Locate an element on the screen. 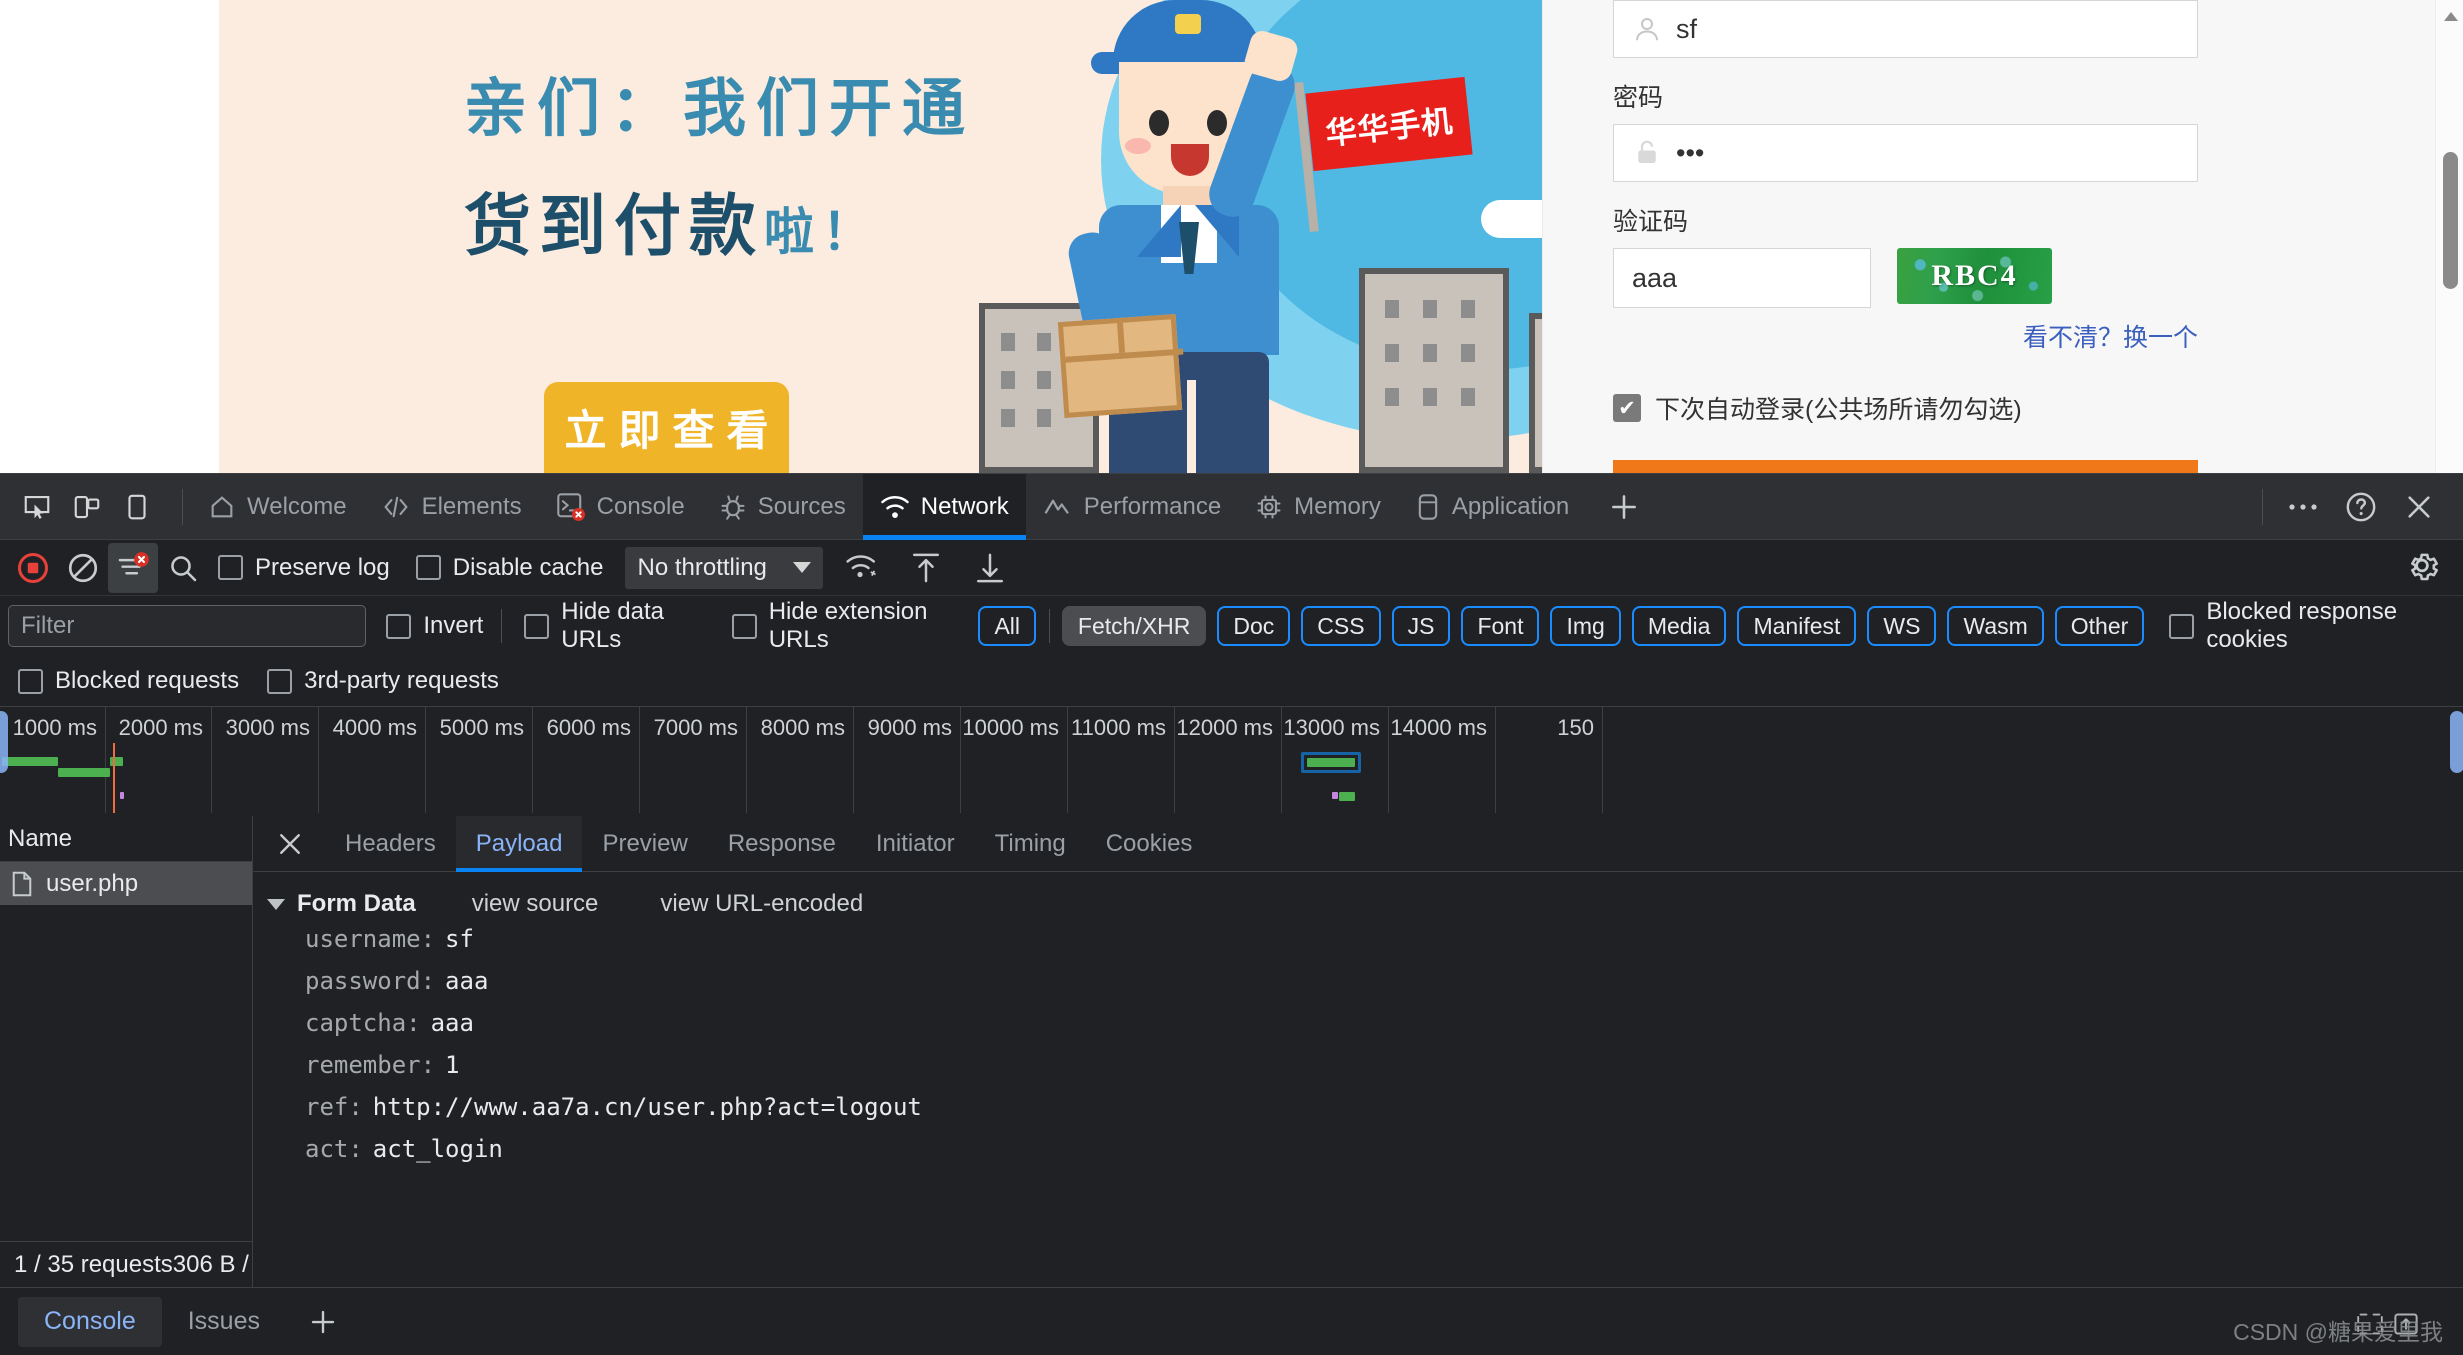  filter-chip-fetch-xhr: Fetch/XHR is located at coordinates (1134, 626).